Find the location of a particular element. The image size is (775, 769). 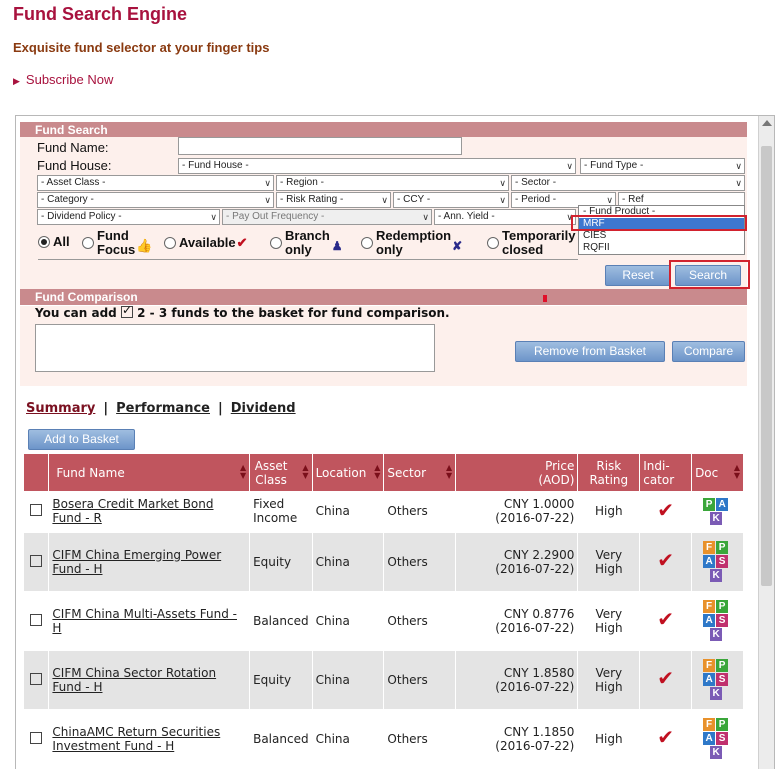

fund-name-link: CIFM China Multi-Assets Fund - H is located at coordinates (144, 621).